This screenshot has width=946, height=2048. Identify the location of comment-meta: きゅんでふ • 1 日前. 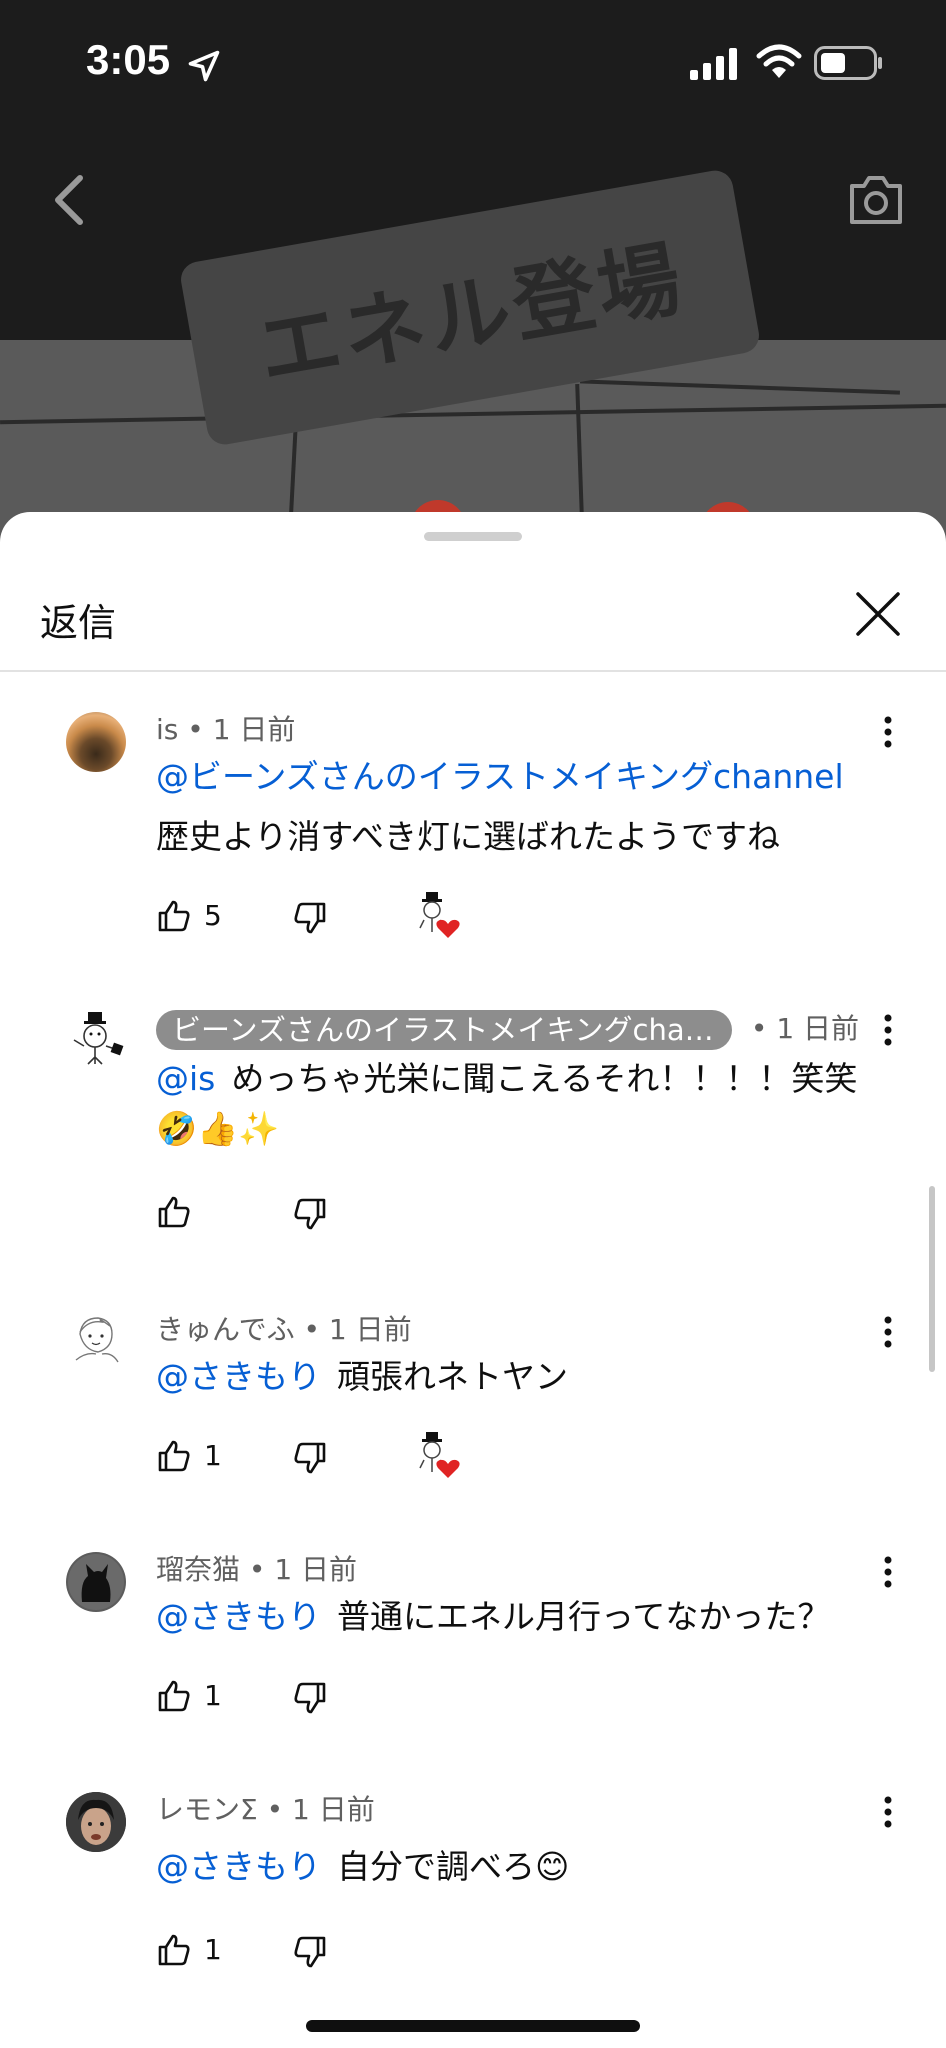
(284, 1330).